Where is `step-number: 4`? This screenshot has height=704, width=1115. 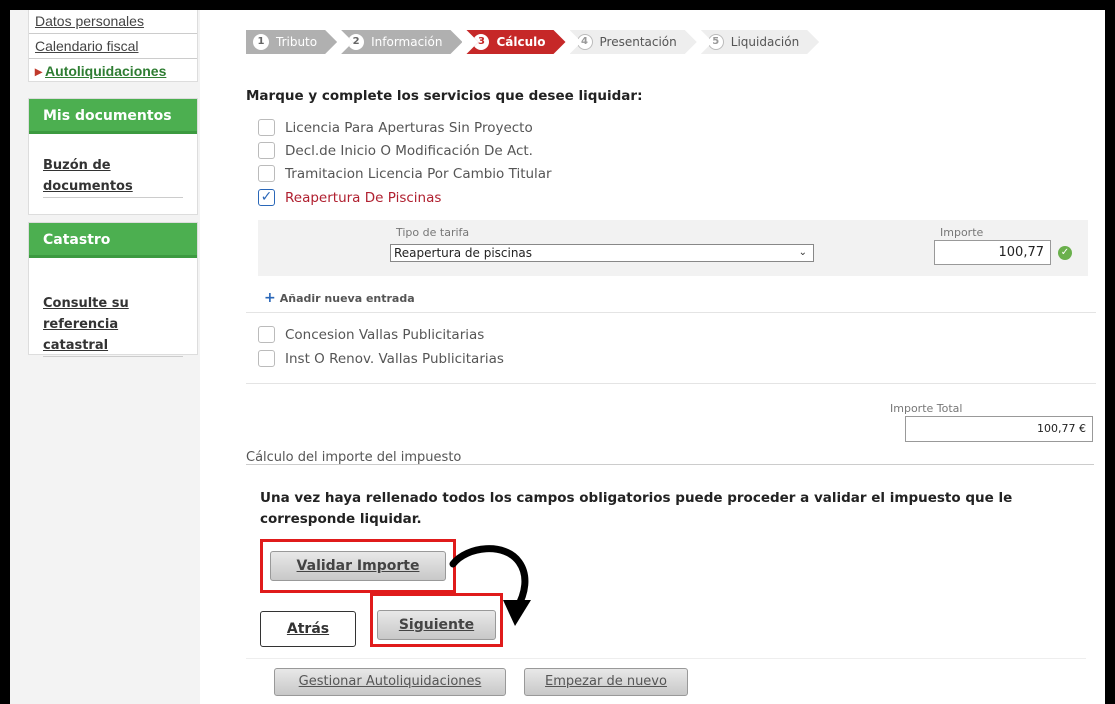
step-number: 4 is located at coordinates (585, 42).